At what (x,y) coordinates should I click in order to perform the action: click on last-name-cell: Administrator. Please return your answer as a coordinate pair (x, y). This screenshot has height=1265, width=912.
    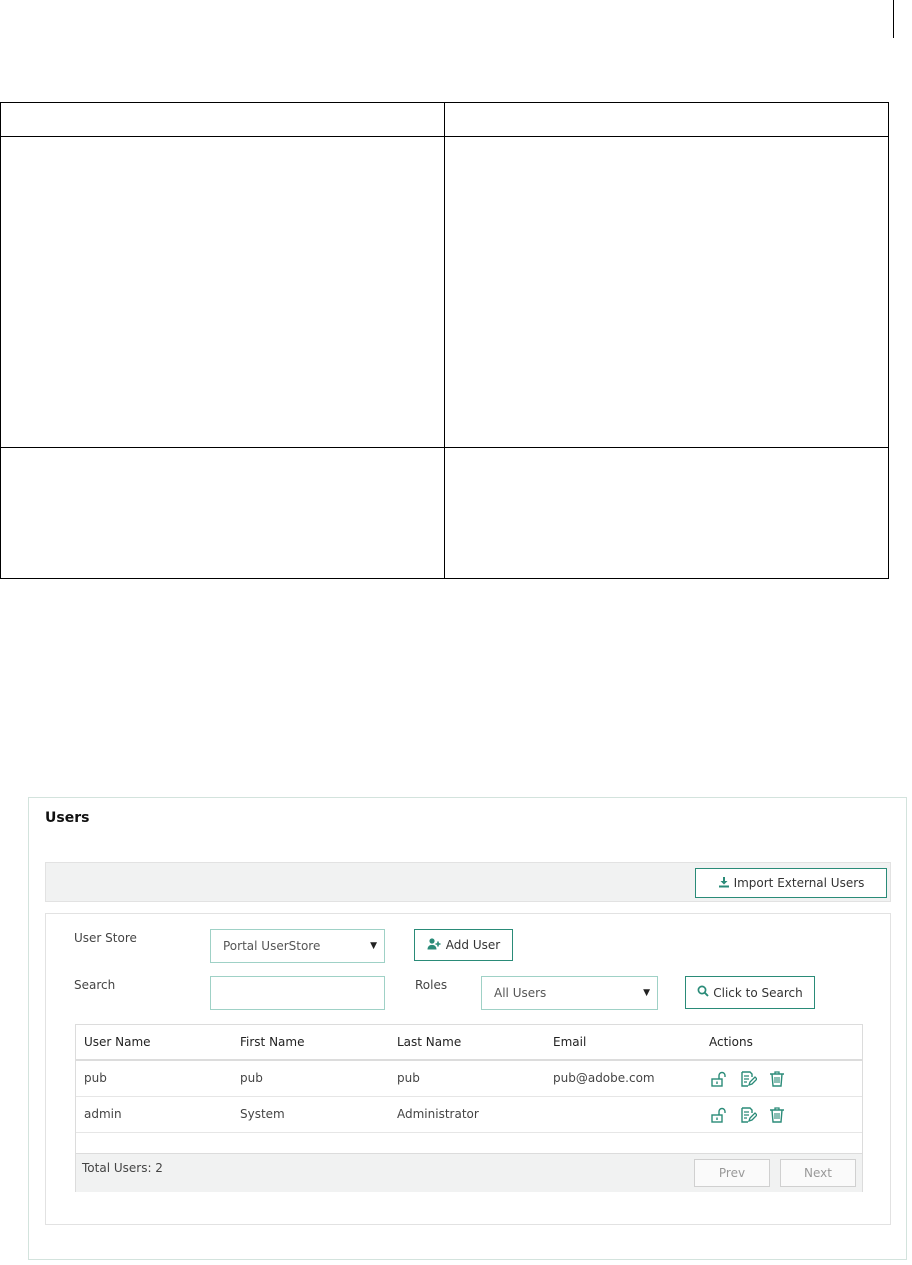
    Looking at the image, I should click on (438, 1114).